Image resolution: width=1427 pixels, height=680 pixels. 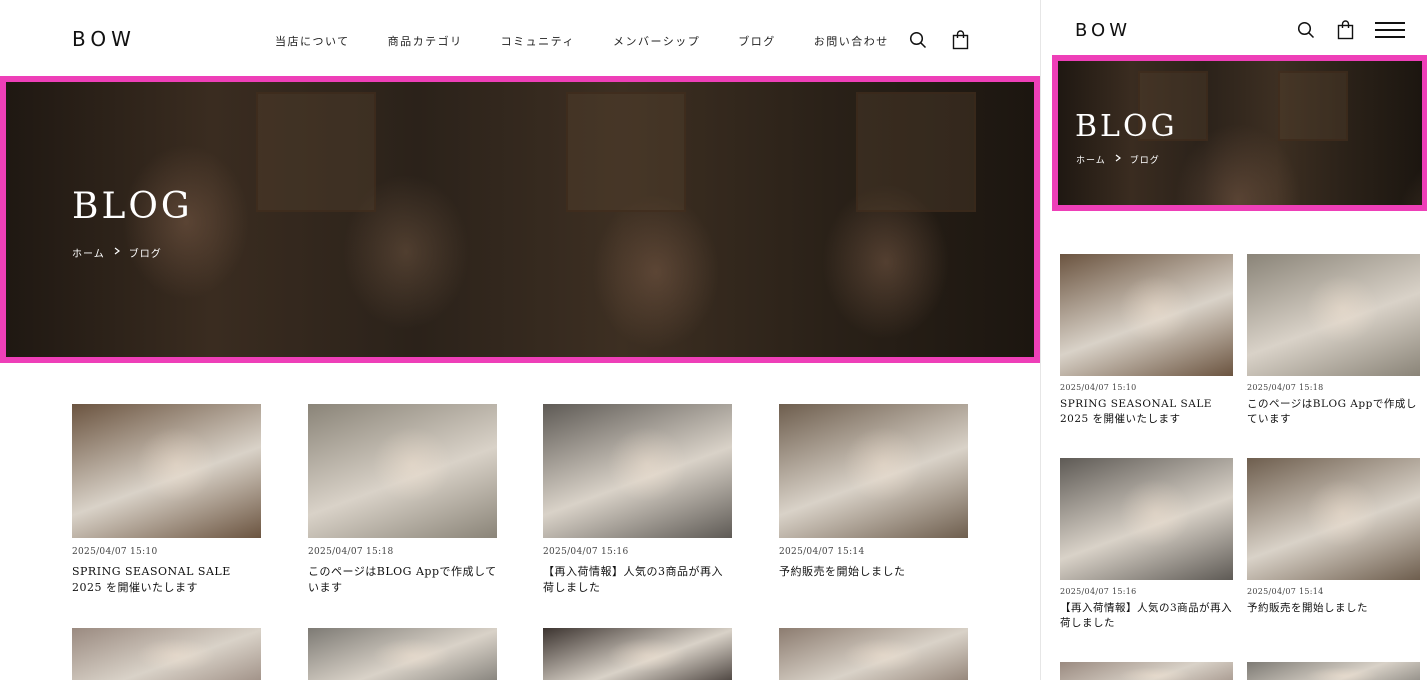 What do you see at coordinates (582, 41) in the screenshot?
I see `main-nav: 当店について 商品カテゴリ コミュニティ メンバーシップ ブログ お問い合わせ` at bounding box center [582, 41].